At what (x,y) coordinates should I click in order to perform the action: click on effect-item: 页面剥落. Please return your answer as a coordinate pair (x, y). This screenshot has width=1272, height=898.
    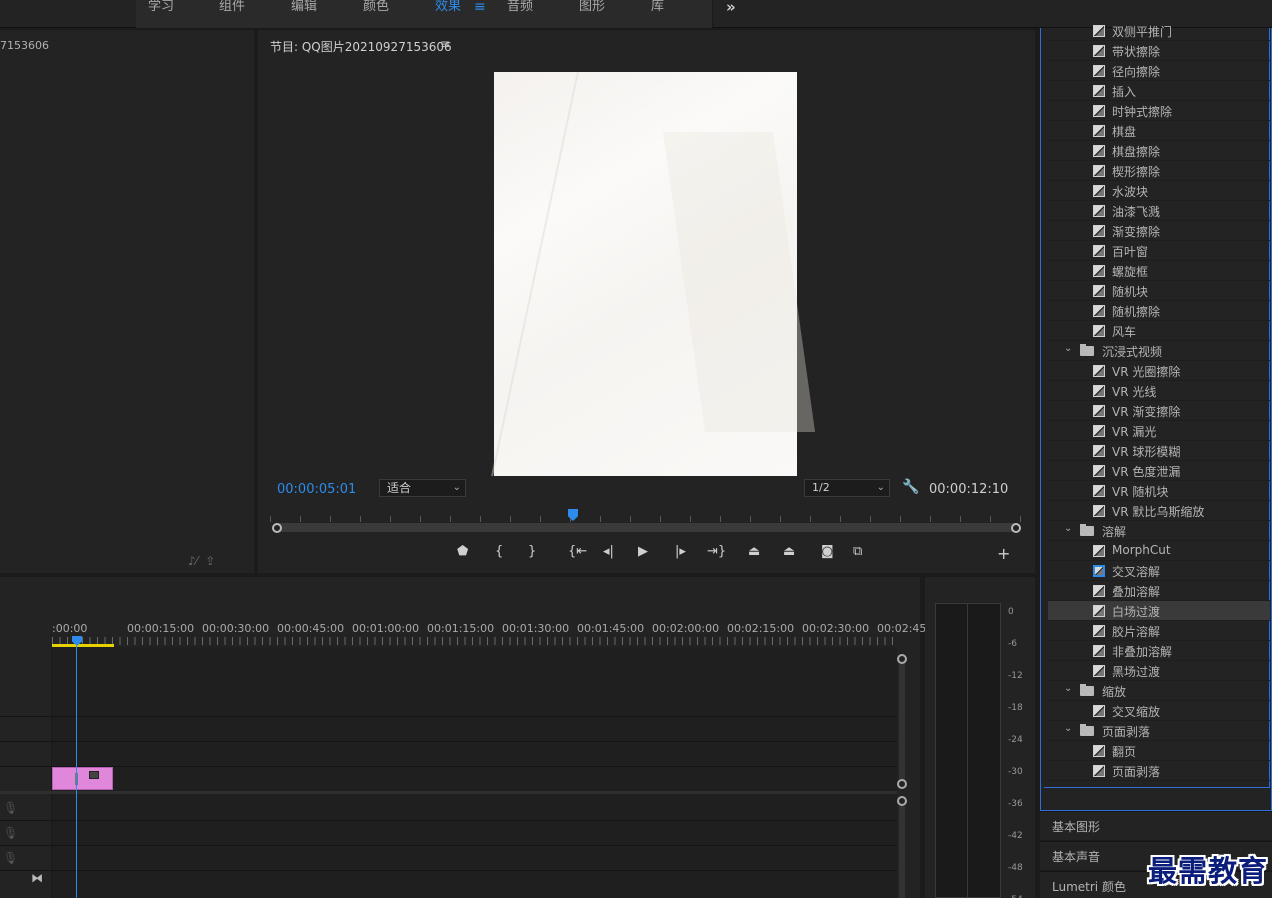
    Looking at the image, I should click on (1159, 771).